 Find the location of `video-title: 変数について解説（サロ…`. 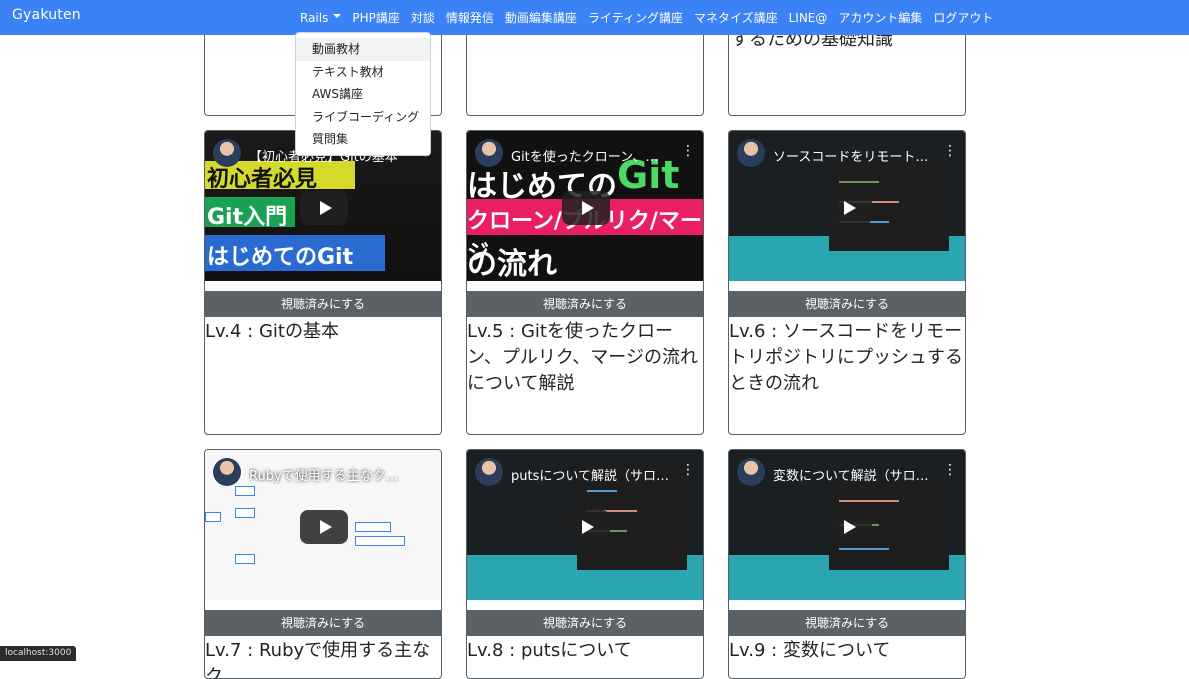

video-title: 変数について解説（サロ… is located at coordinates (853, 474).